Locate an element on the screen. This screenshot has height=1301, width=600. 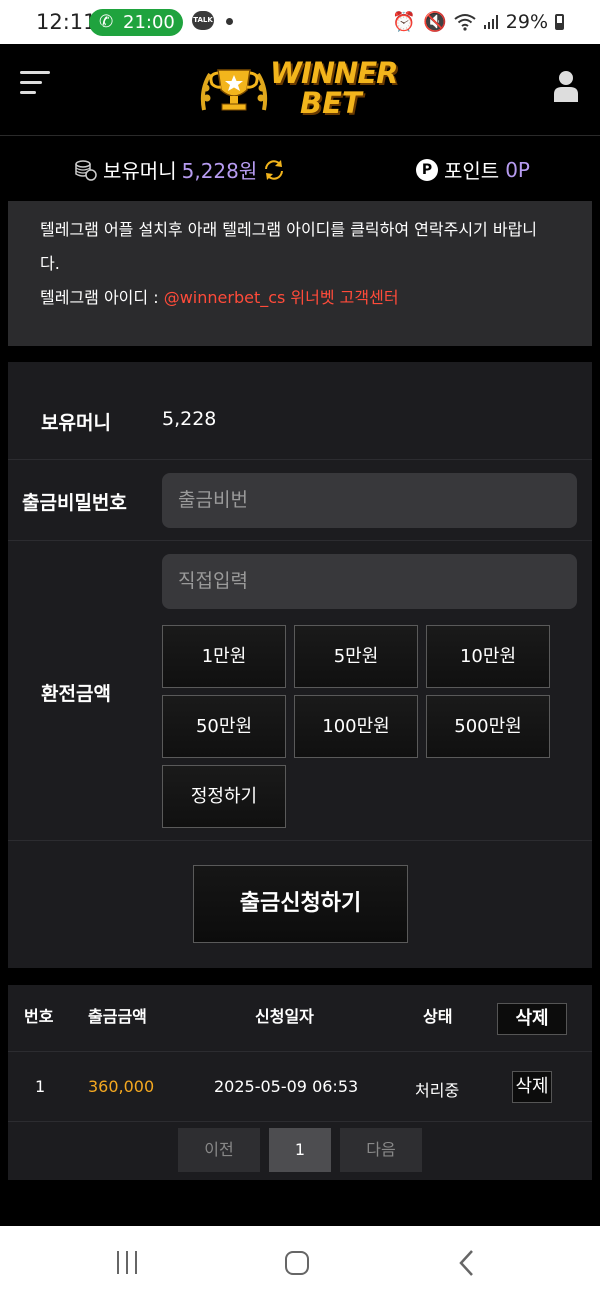
point-value: 0P is located at coordinates (517, 169).